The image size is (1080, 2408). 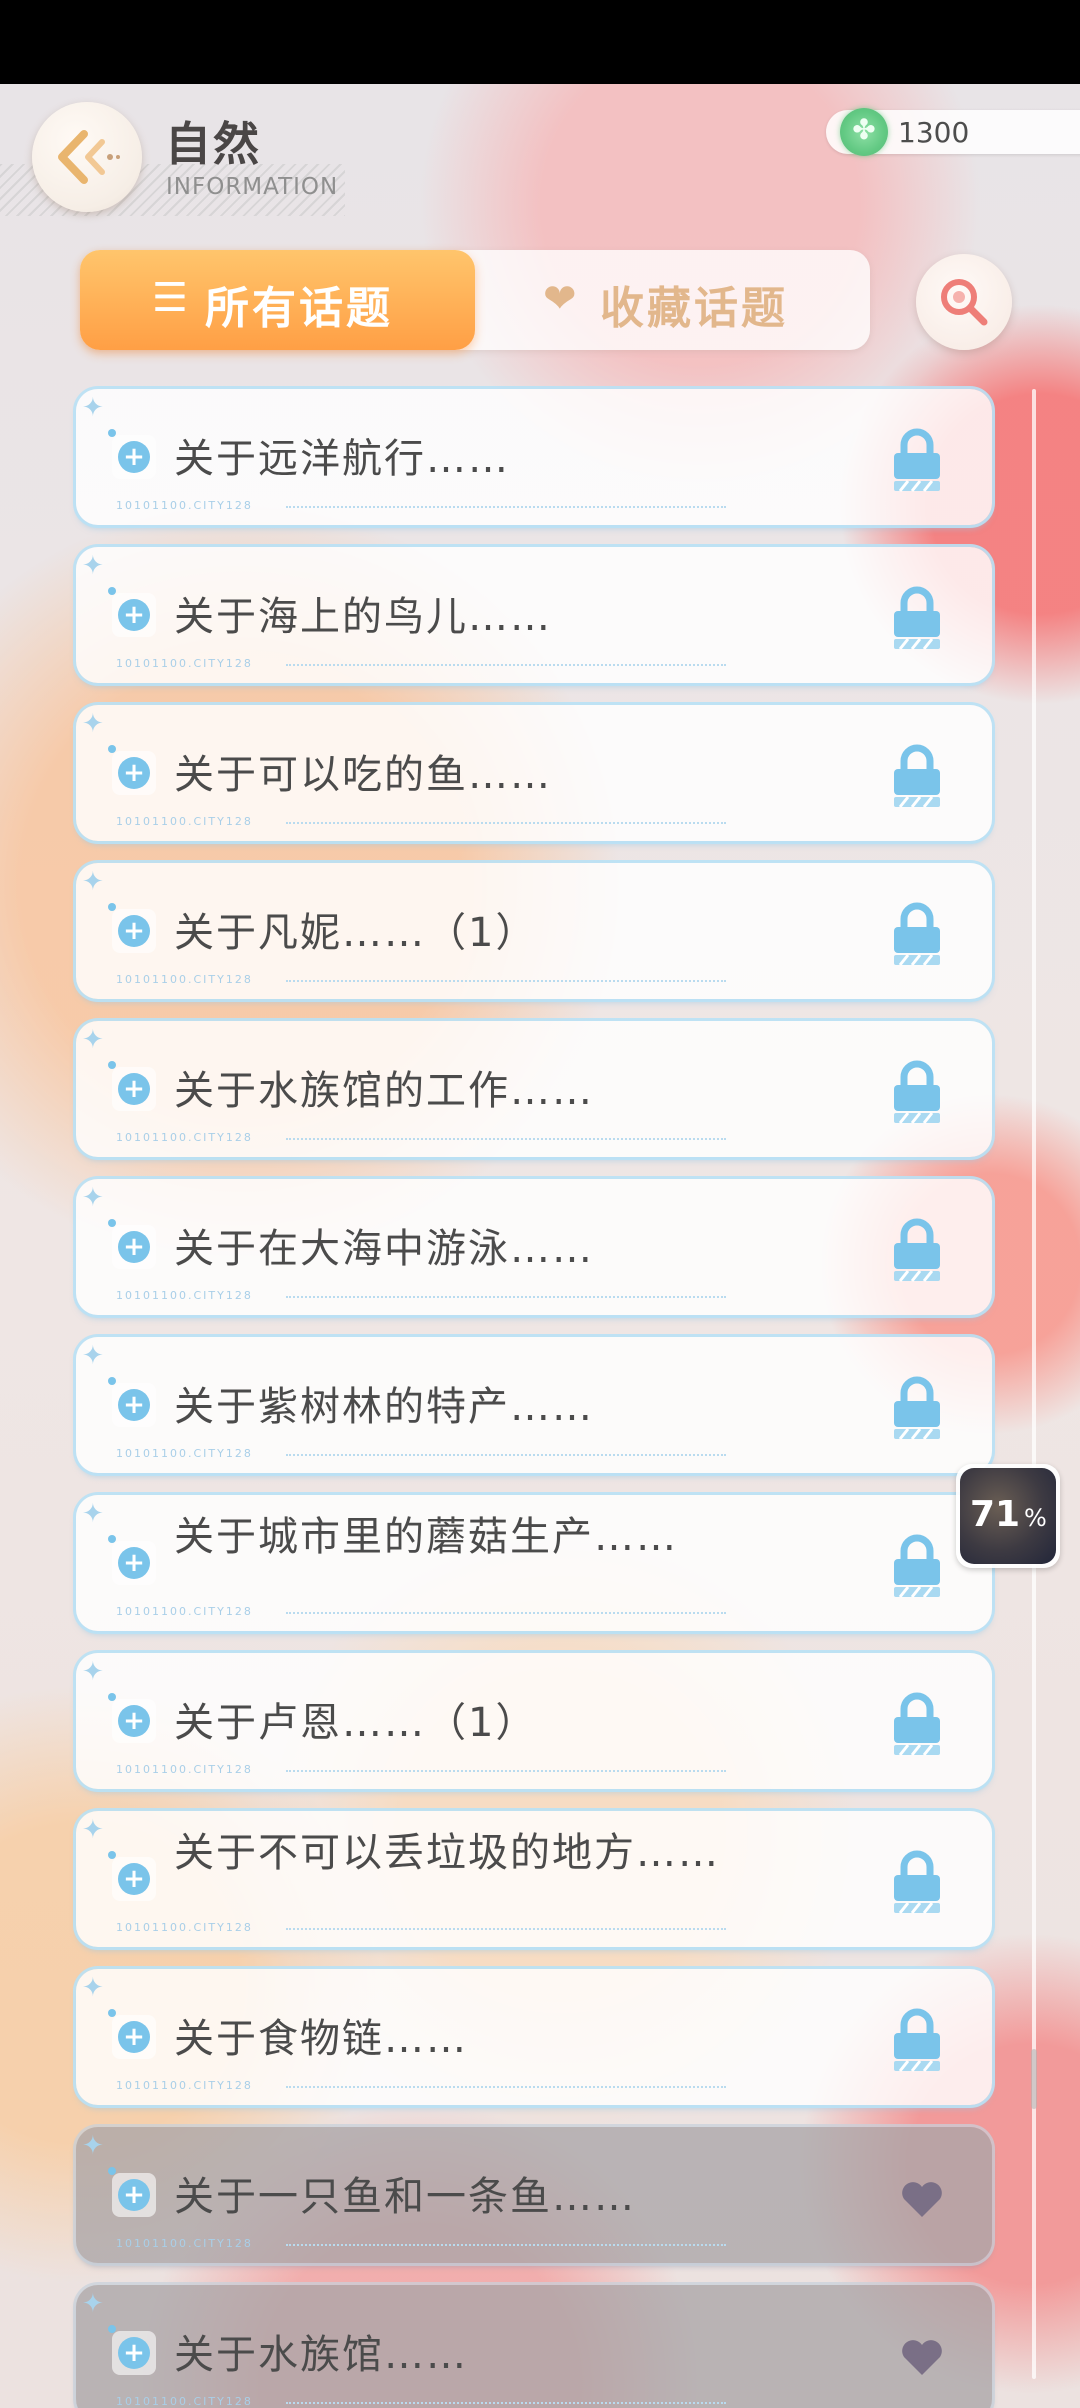 What do you see at coordinates (1034, 1384) in the screenshot?
I see `list-scrollbar` at bounding box center [1034, 1384].